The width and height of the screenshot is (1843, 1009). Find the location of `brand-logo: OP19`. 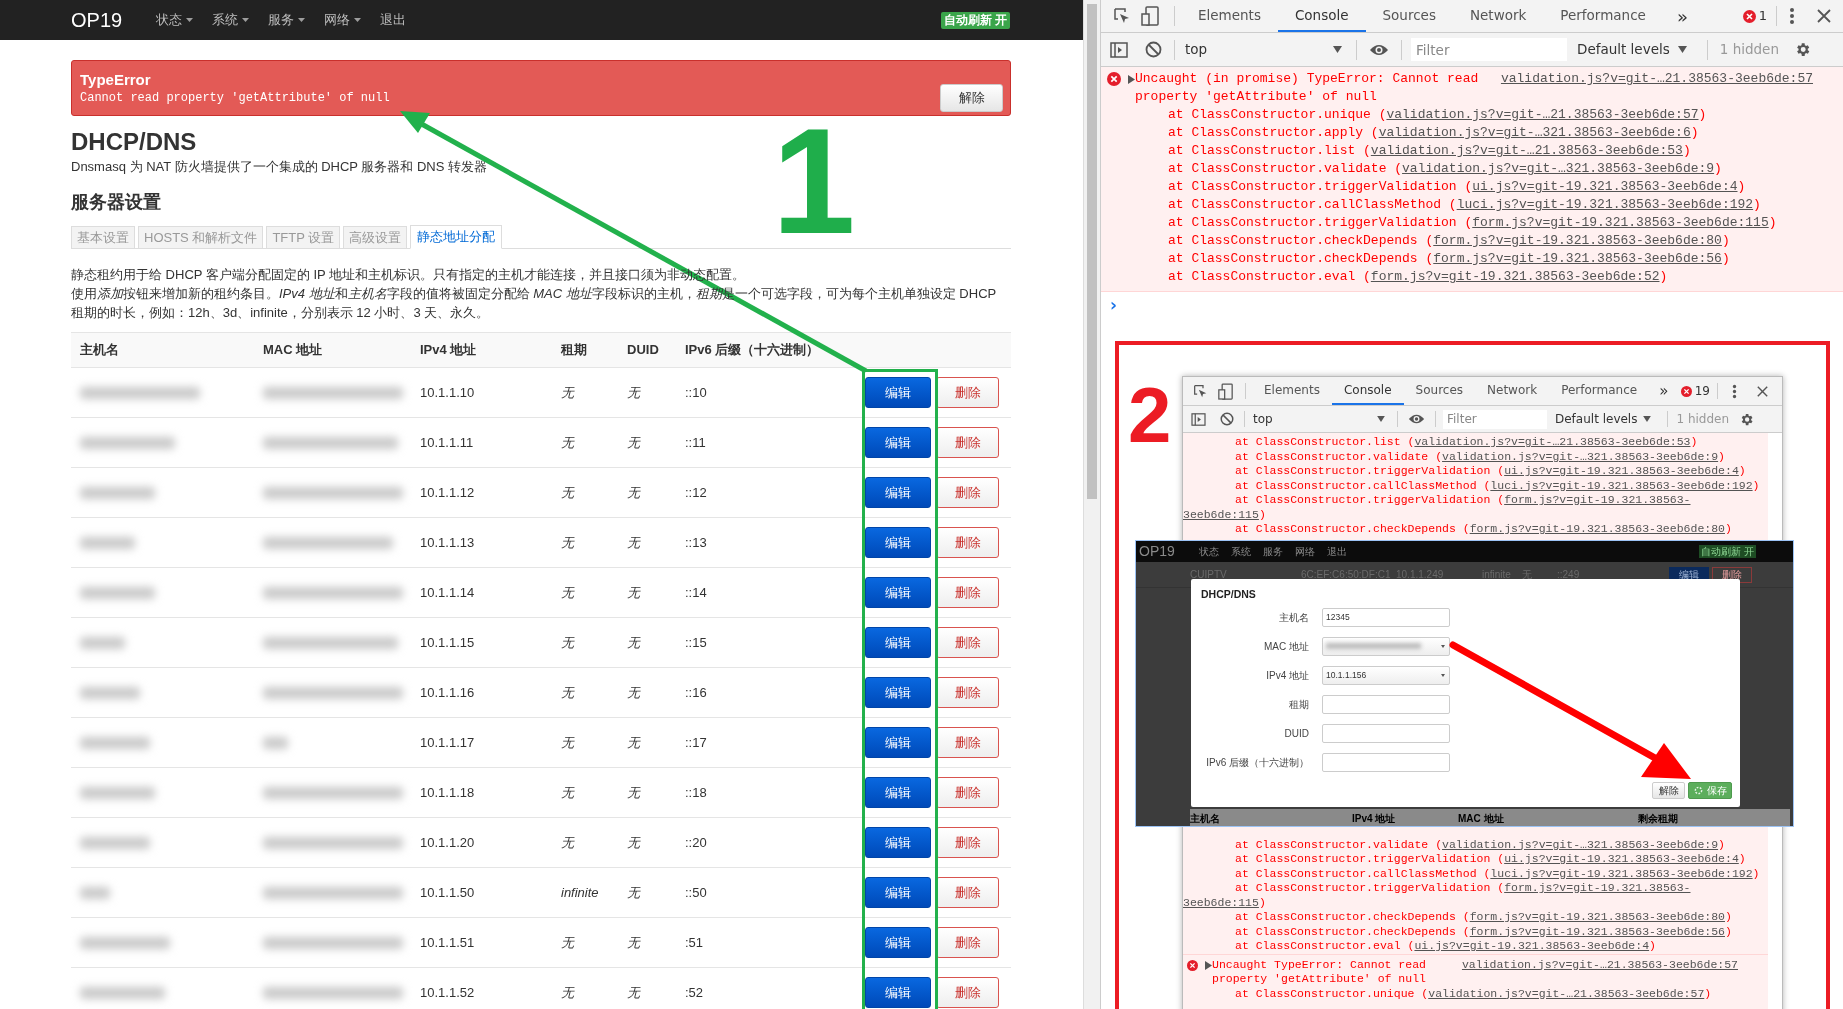

brand-logo: OP19 is located at coordinates (97, 20).